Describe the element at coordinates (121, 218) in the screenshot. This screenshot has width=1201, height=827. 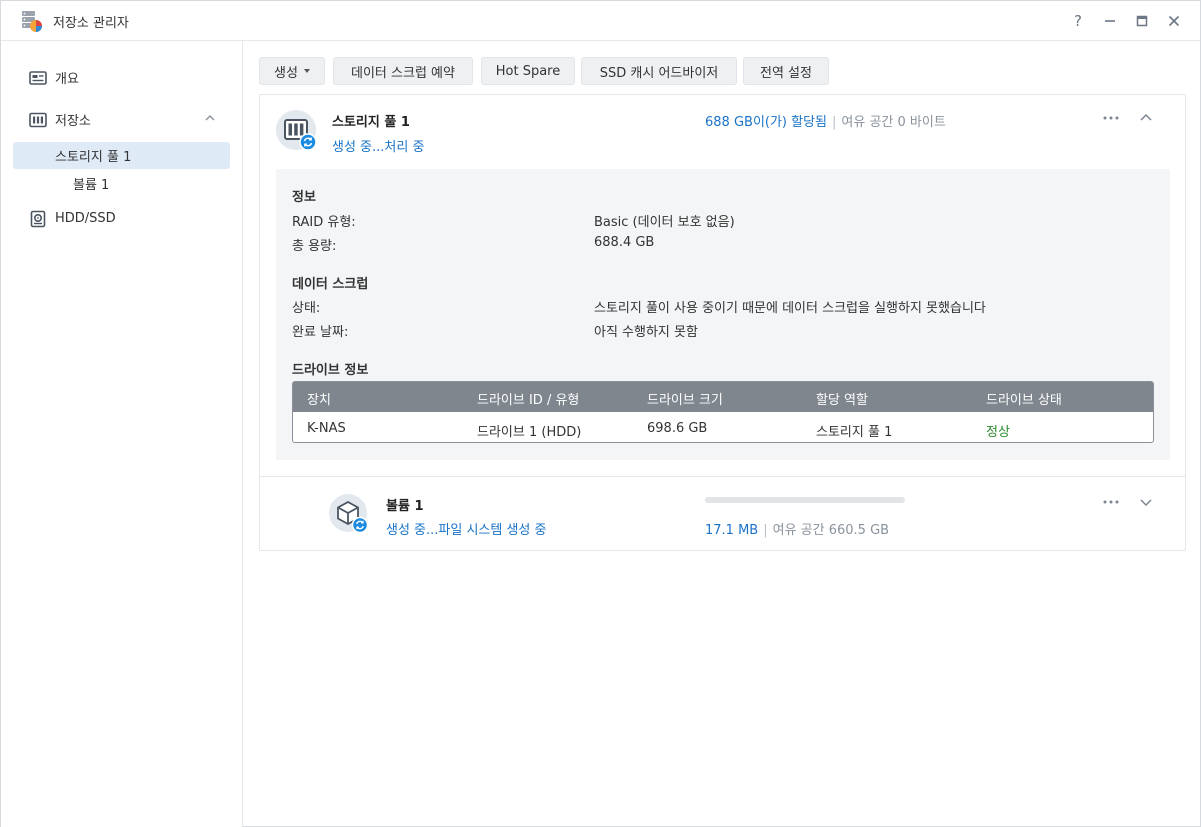
I see `sidebar-item-hdd-ssd: HDD/SSD` at that location.